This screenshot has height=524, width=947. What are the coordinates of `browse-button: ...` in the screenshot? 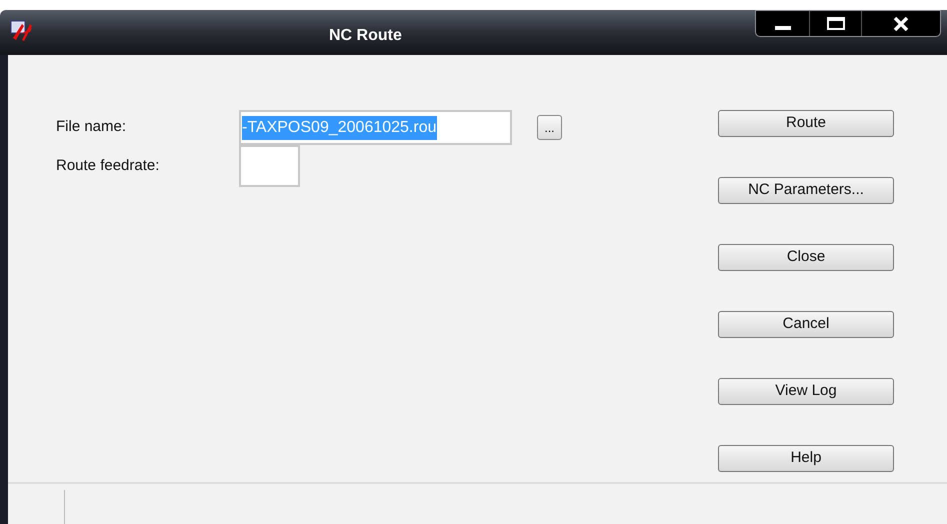 It's located at (549, 127).